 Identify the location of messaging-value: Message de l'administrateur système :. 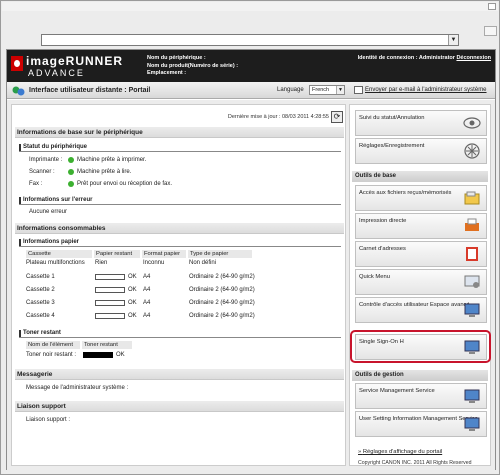
(77, 388).